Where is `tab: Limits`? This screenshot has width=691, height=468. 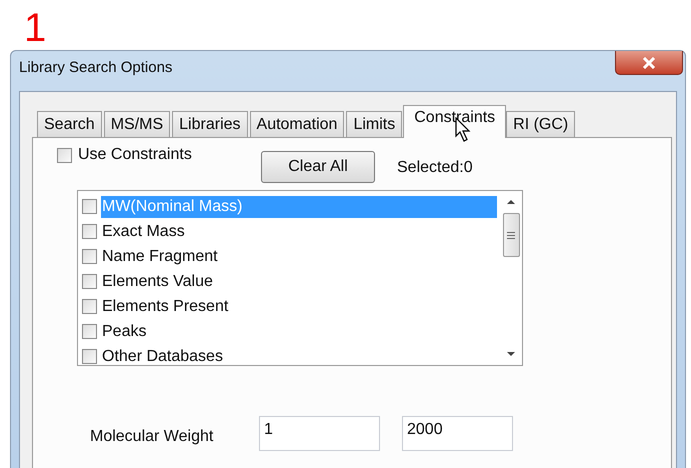 tab: Limits is located at coordinates (374, 124).